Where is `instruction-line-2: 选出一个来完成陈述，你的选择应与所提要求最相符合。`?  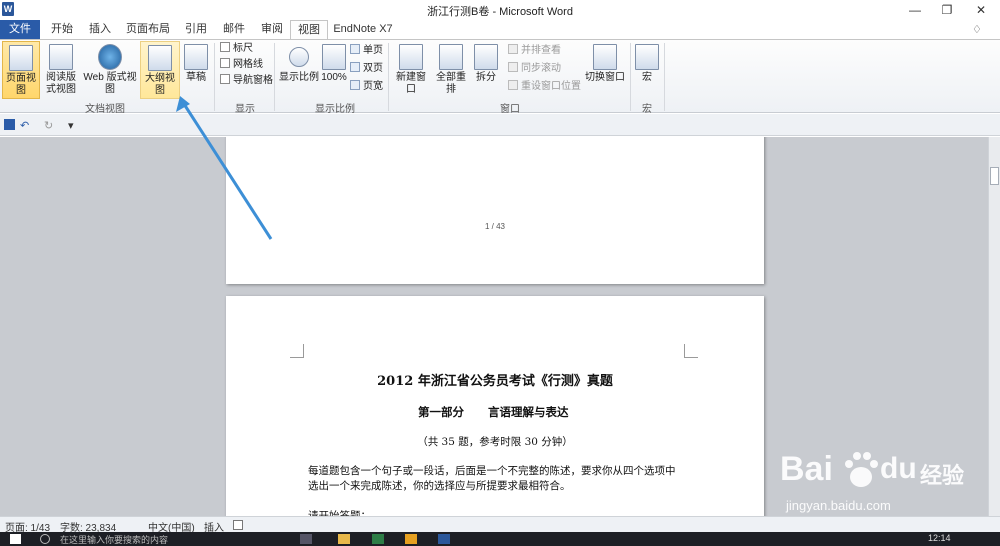
instruction-line-2: 选出一个来完成陈述，你的选择应与所提要求最相符合。 is located at coordinates (439, 485).